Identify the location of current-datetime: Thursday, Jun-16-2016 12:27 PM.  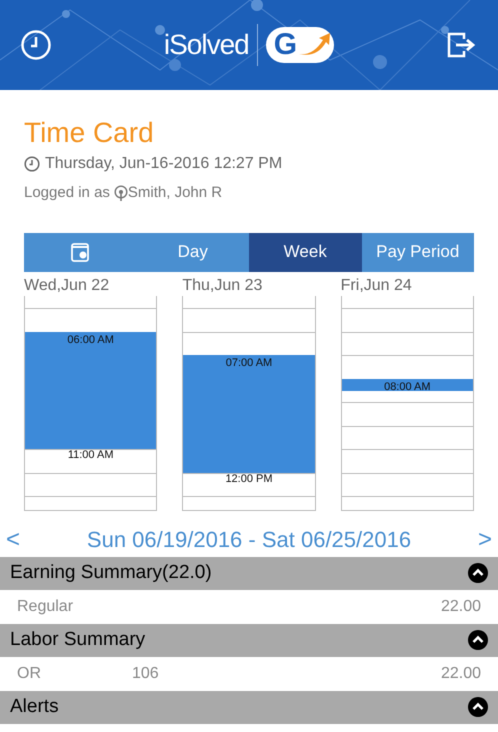
(163, 164).